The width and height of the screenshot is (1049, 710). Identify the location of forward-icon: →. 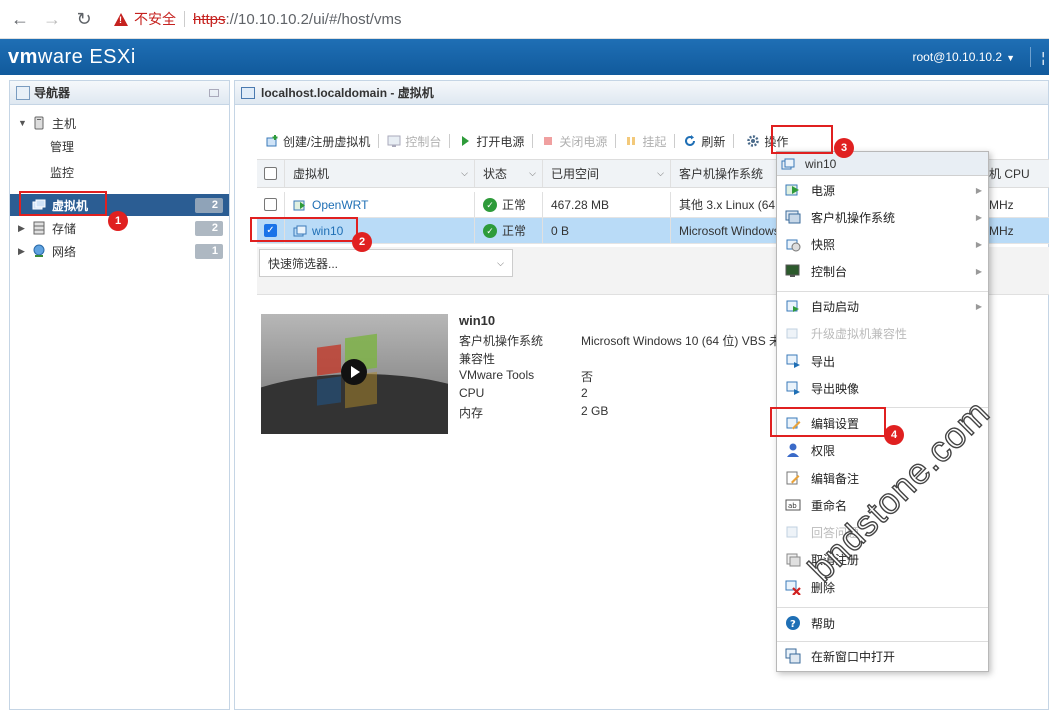
(52, 19).